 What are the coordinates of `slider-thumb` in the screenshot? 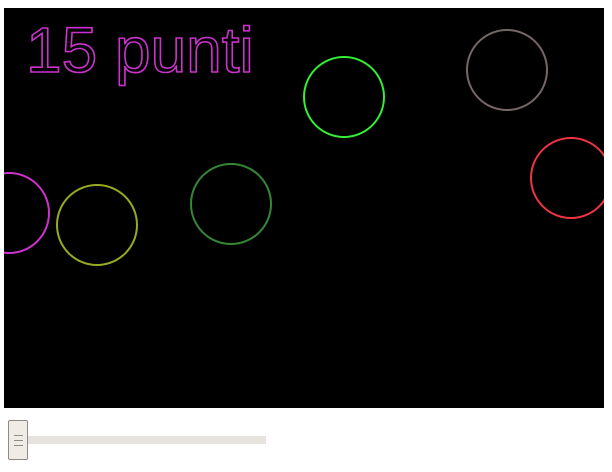 It's located at (18, 440).